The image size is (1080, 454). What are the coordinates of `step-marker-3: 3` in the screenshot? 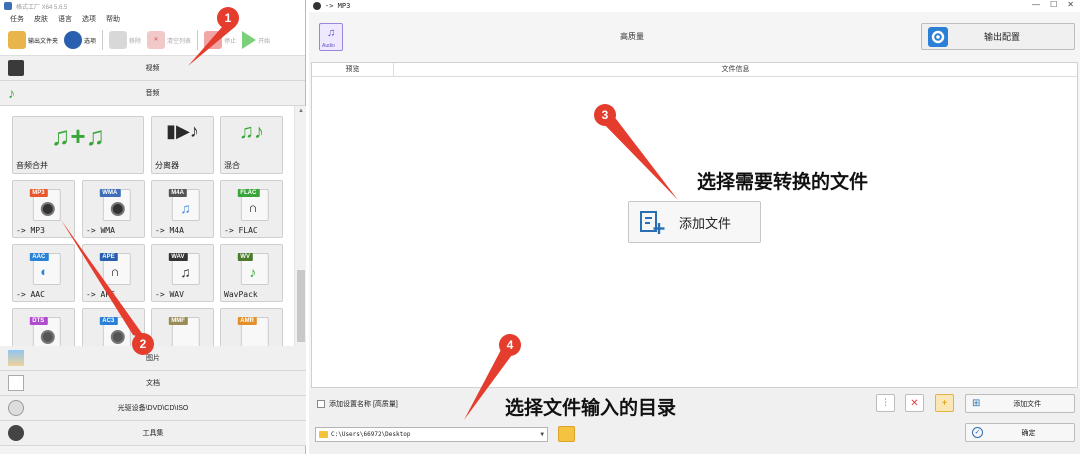 It's located at (605, 115).